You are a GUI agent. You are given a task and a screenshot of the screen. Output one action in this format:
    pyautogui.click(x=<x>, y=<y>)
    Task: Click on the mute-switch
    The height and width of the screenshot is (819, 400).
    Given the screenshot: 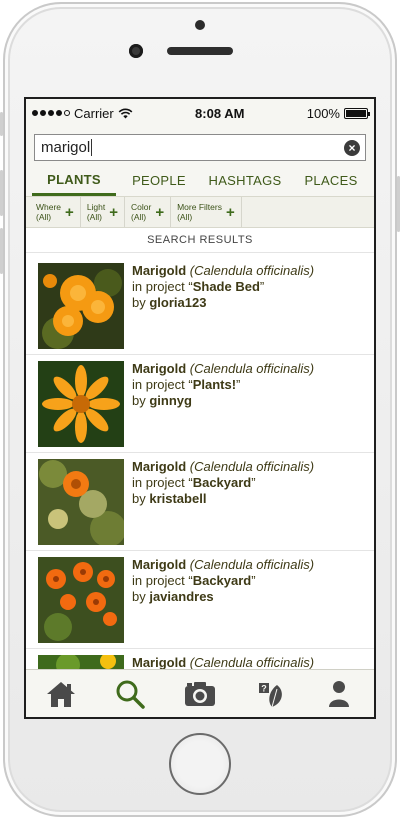 What is the action you would take?
    pyautogui.click(x=1, y=124)
    